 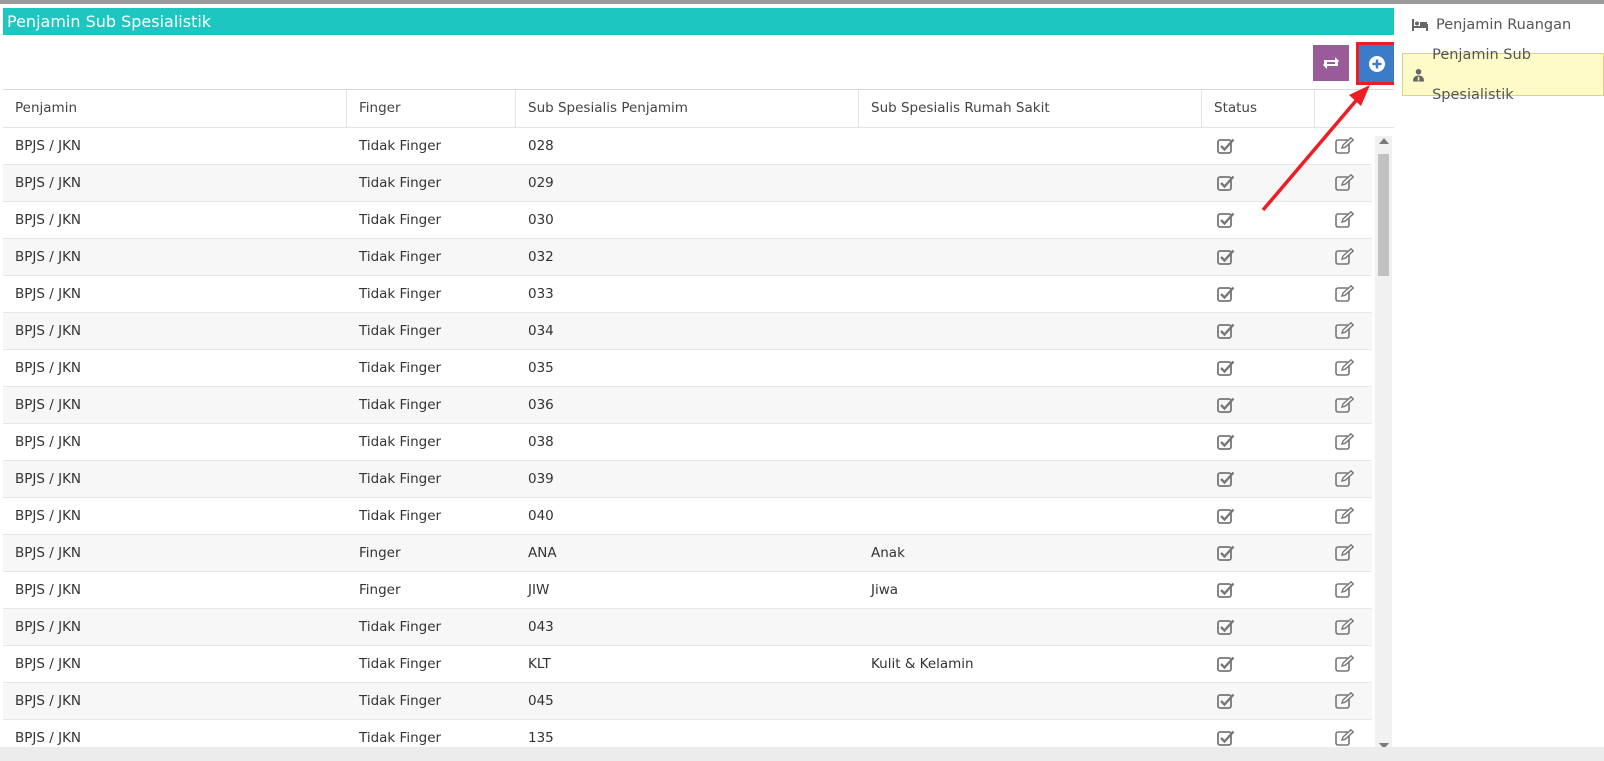 I want to click on column-header-actions, so click(x=1354, y=108).